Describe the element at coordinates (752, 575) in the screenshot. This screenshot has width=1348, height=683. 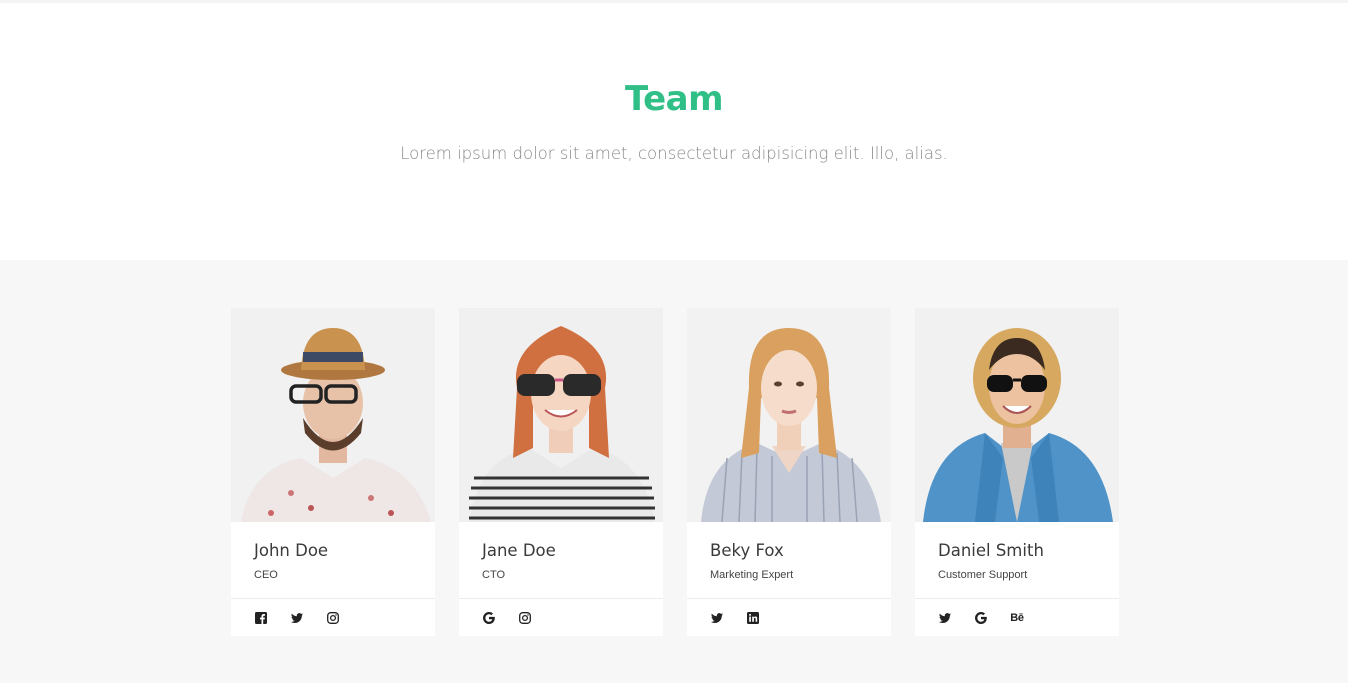
I see `member-role: Marketing Expert` at that location.